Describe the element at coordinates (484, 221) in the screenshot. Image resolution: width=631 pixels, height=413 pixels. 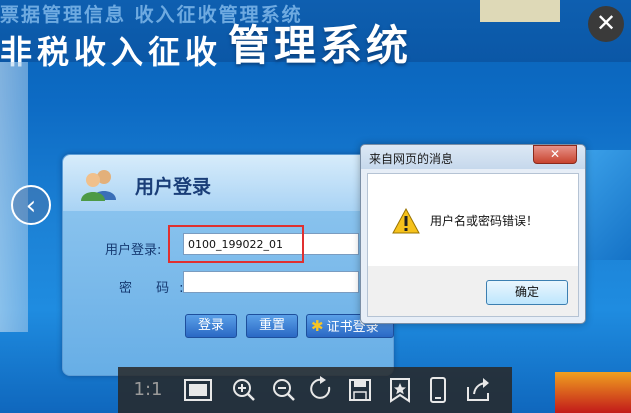
I see `dialog-message: 用户名或密码错误！` at that location.